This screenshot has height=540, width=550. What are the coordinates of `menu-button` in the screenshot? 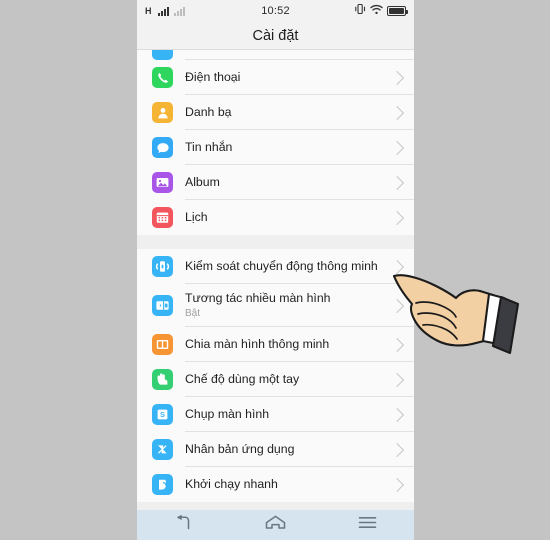 It's located at (368, 525).